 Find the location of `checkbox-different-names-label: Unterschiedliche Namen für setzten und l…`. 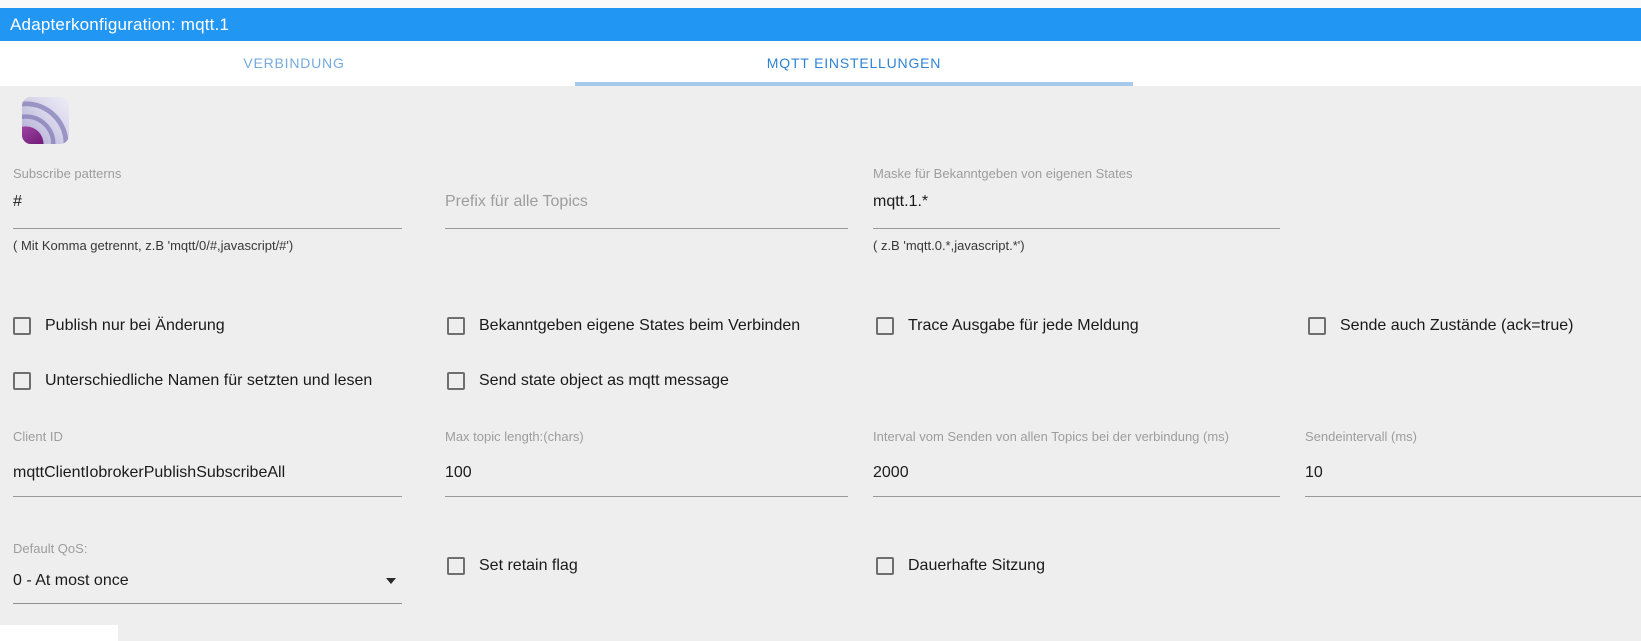

checkbox-different-names-label: Unterschiedliche Namen für setzten und l… is located at coordinates (209, 380).